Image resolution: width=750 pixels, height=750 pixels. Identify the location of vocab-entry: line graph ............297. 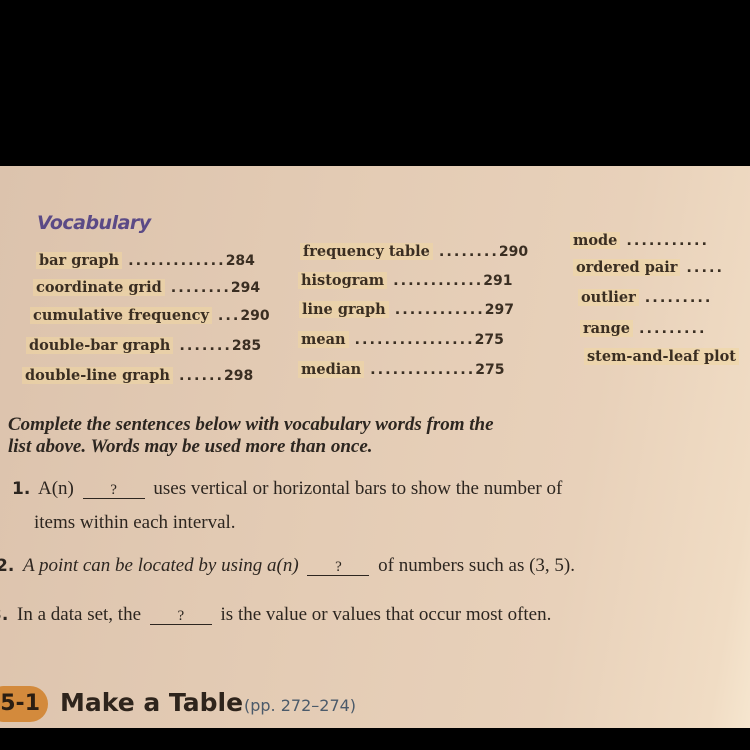
(406, 309).